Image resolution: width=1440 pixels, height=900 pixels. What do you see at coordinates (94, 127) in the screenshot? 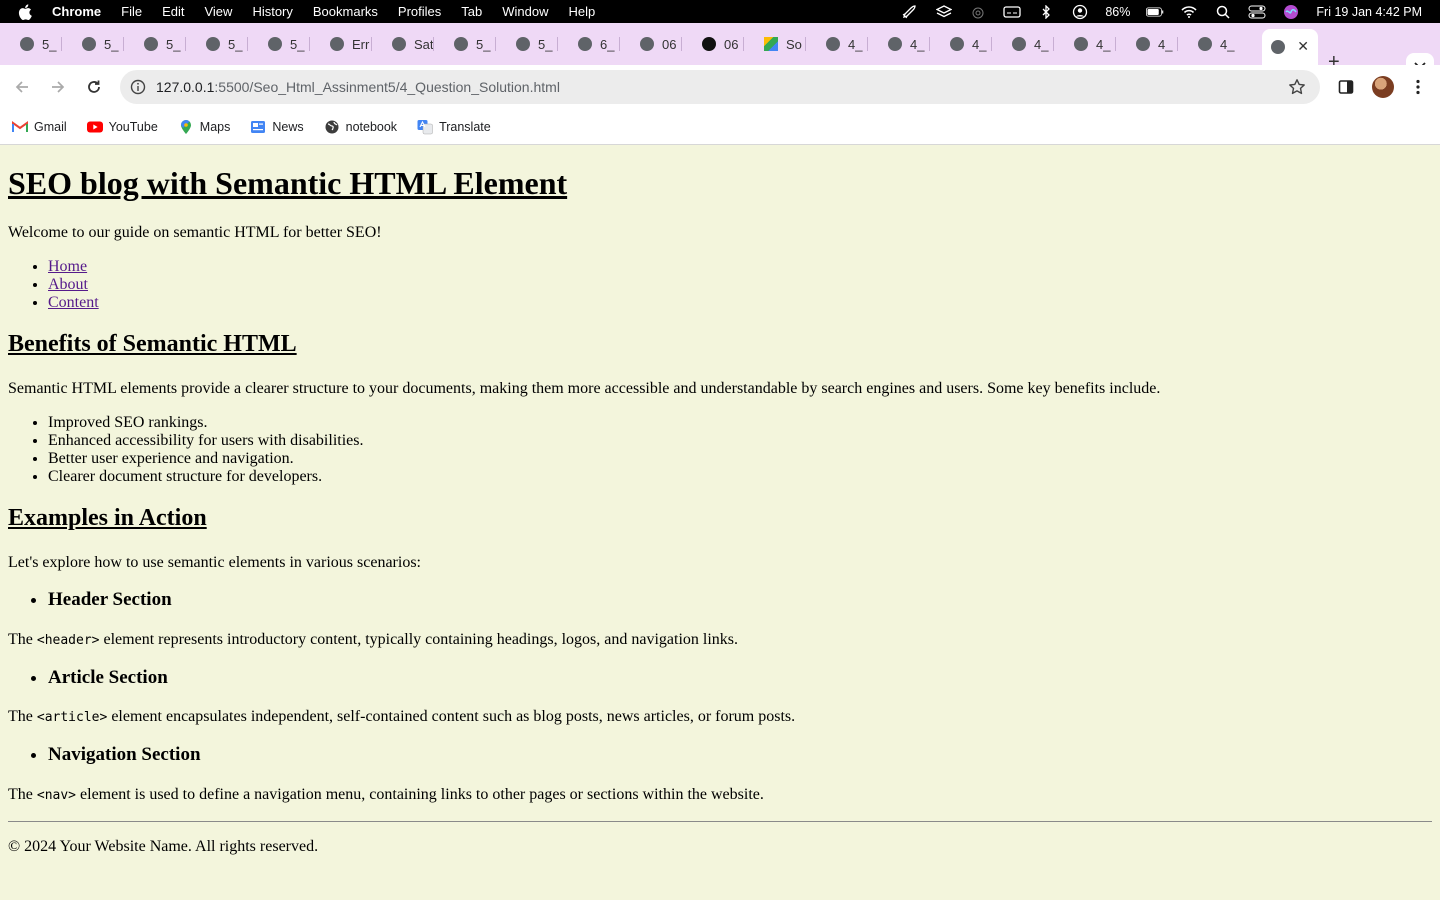
I see `youtube-icon` at bounding box center [94, 127].